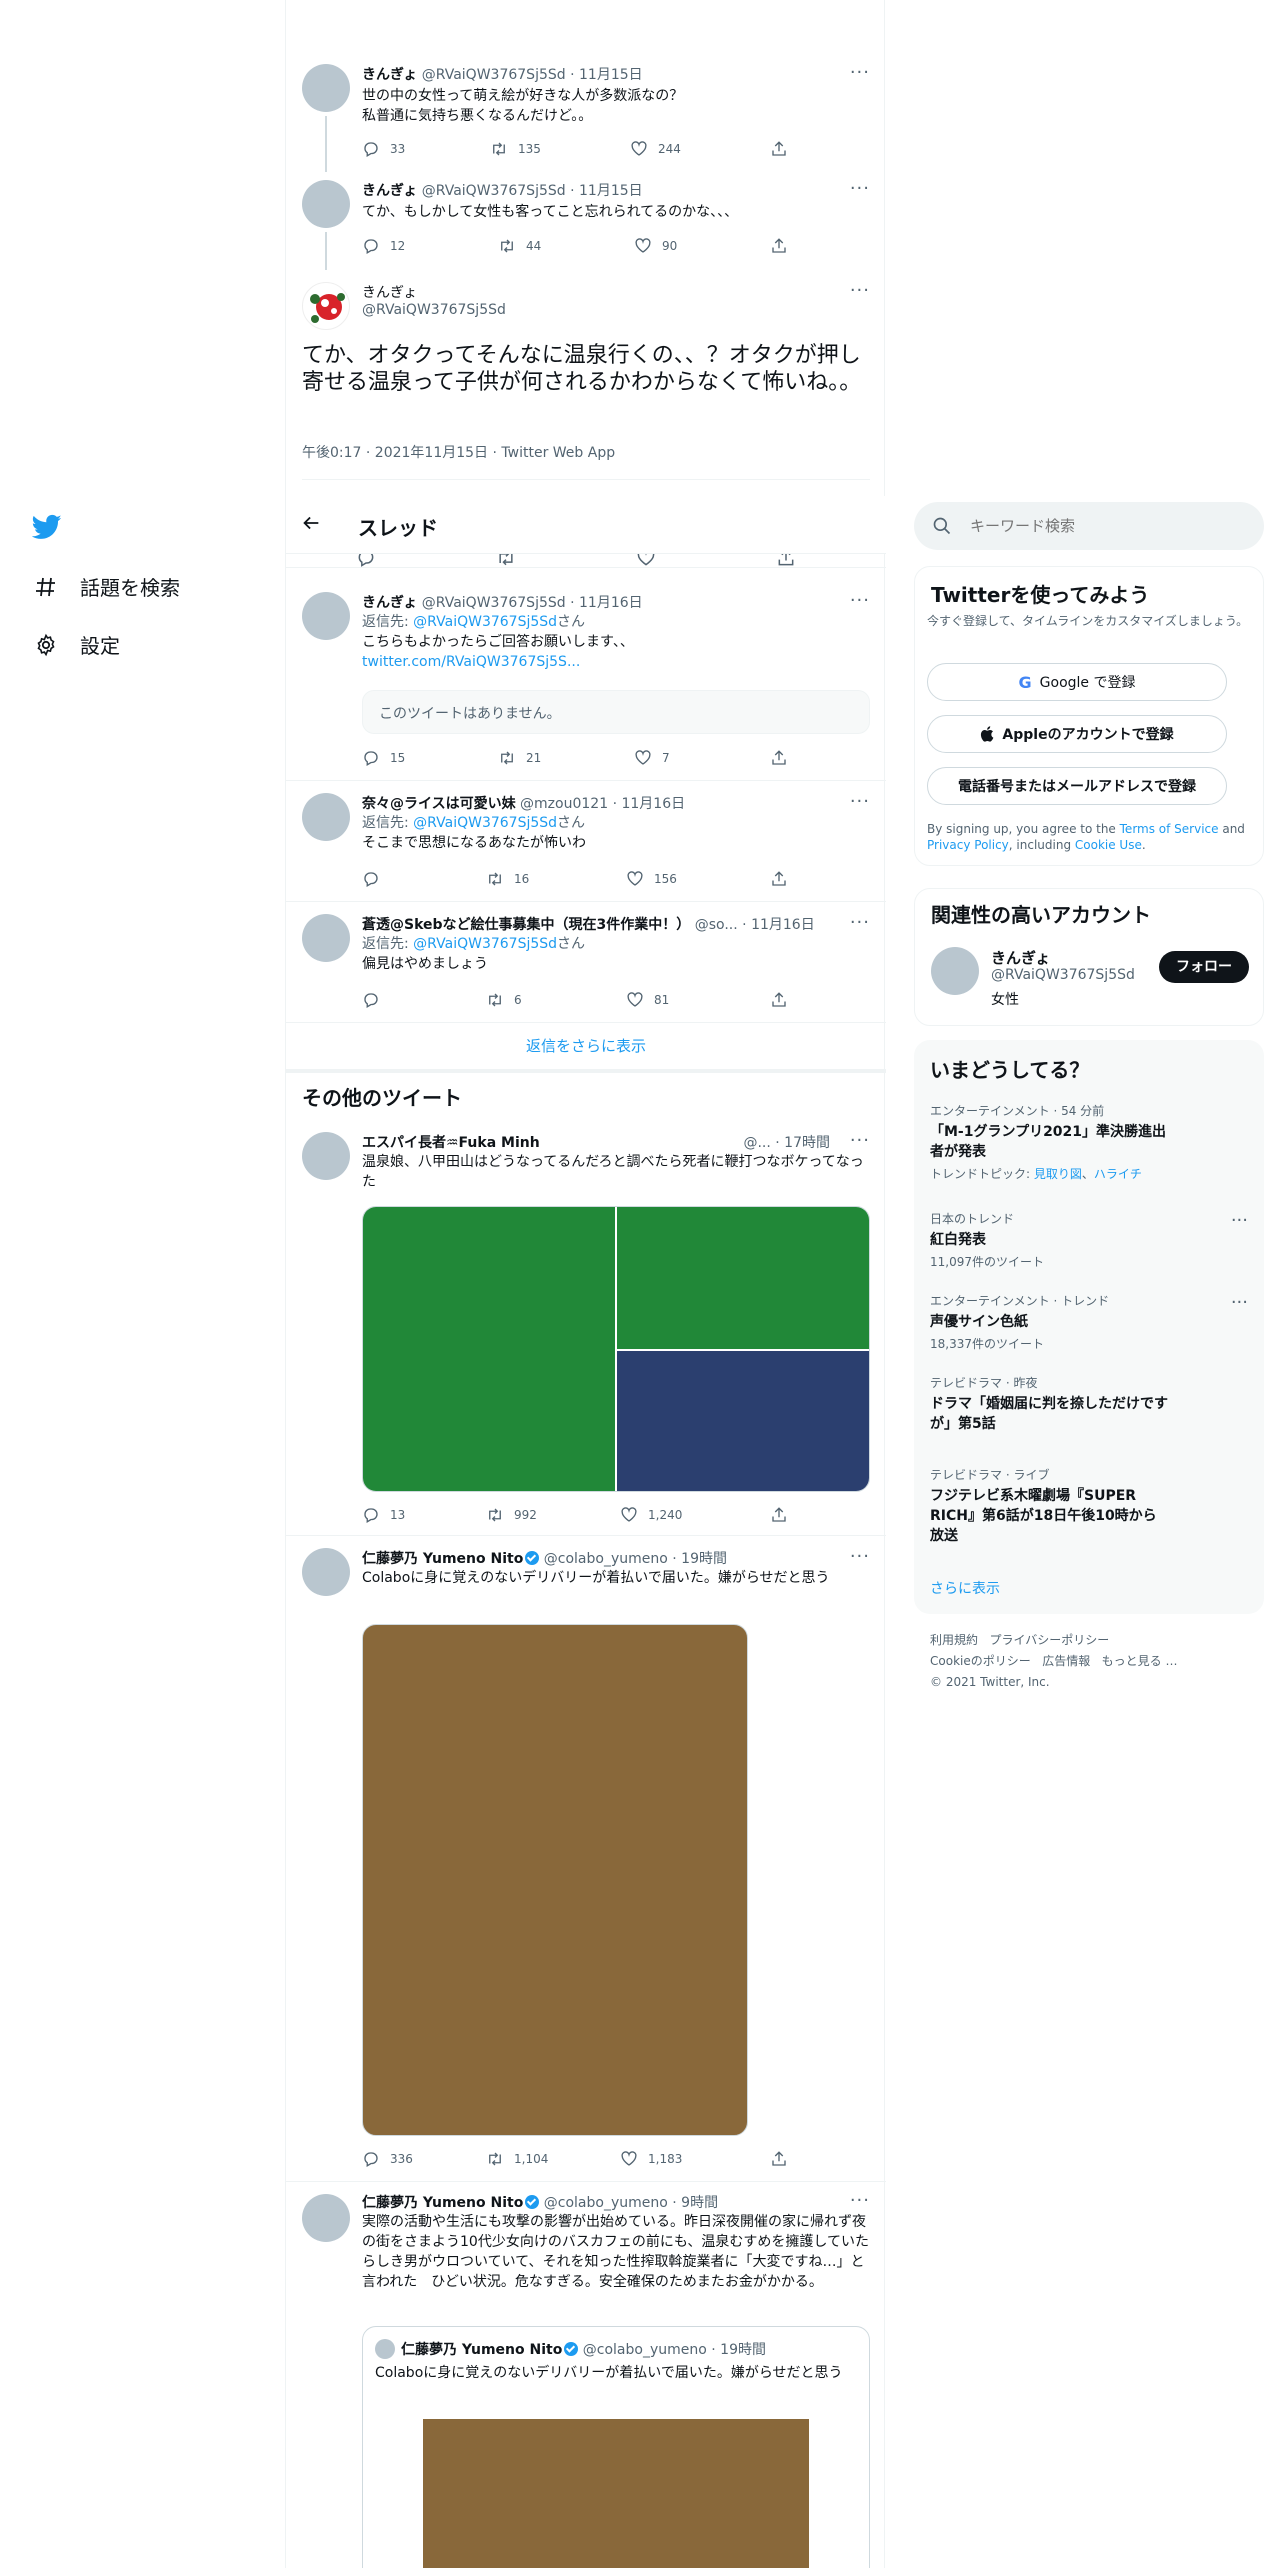 Image resolution: width=1284 pixels, height=2568 pixels. Describe the element at coordinates (366, 561) in the screenshot. I see `reply-icon` at that location.